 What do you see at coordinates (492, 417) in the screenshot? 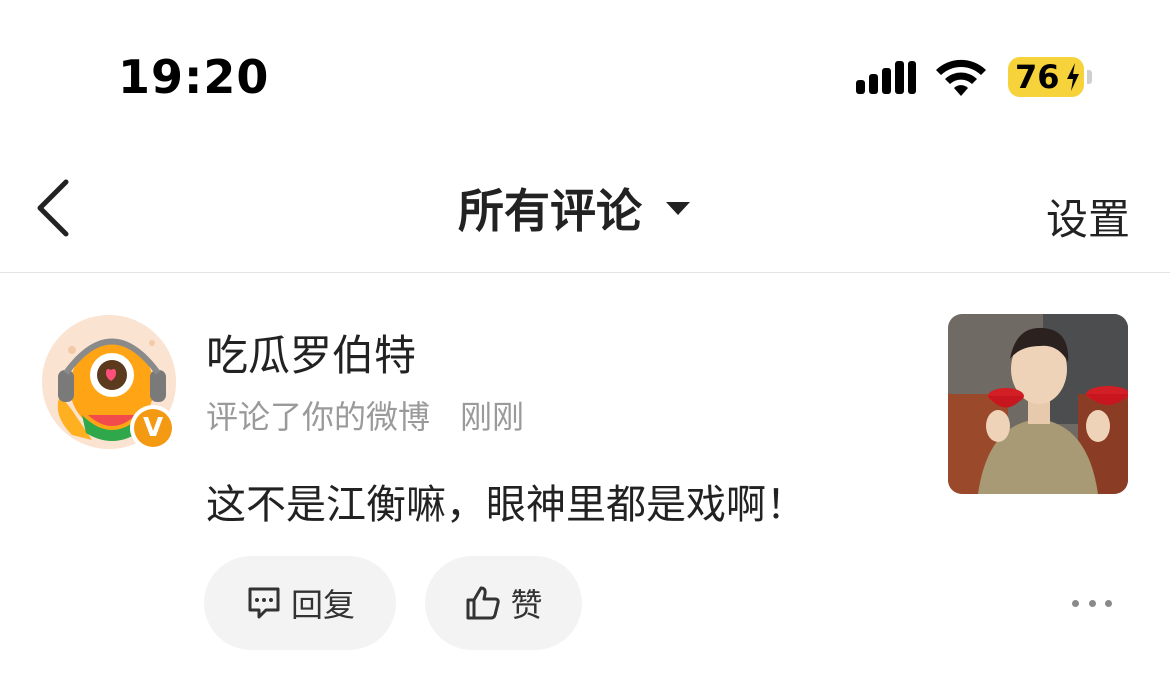
I see `comment-time: 刚刚` at bounding box center [492, 417].